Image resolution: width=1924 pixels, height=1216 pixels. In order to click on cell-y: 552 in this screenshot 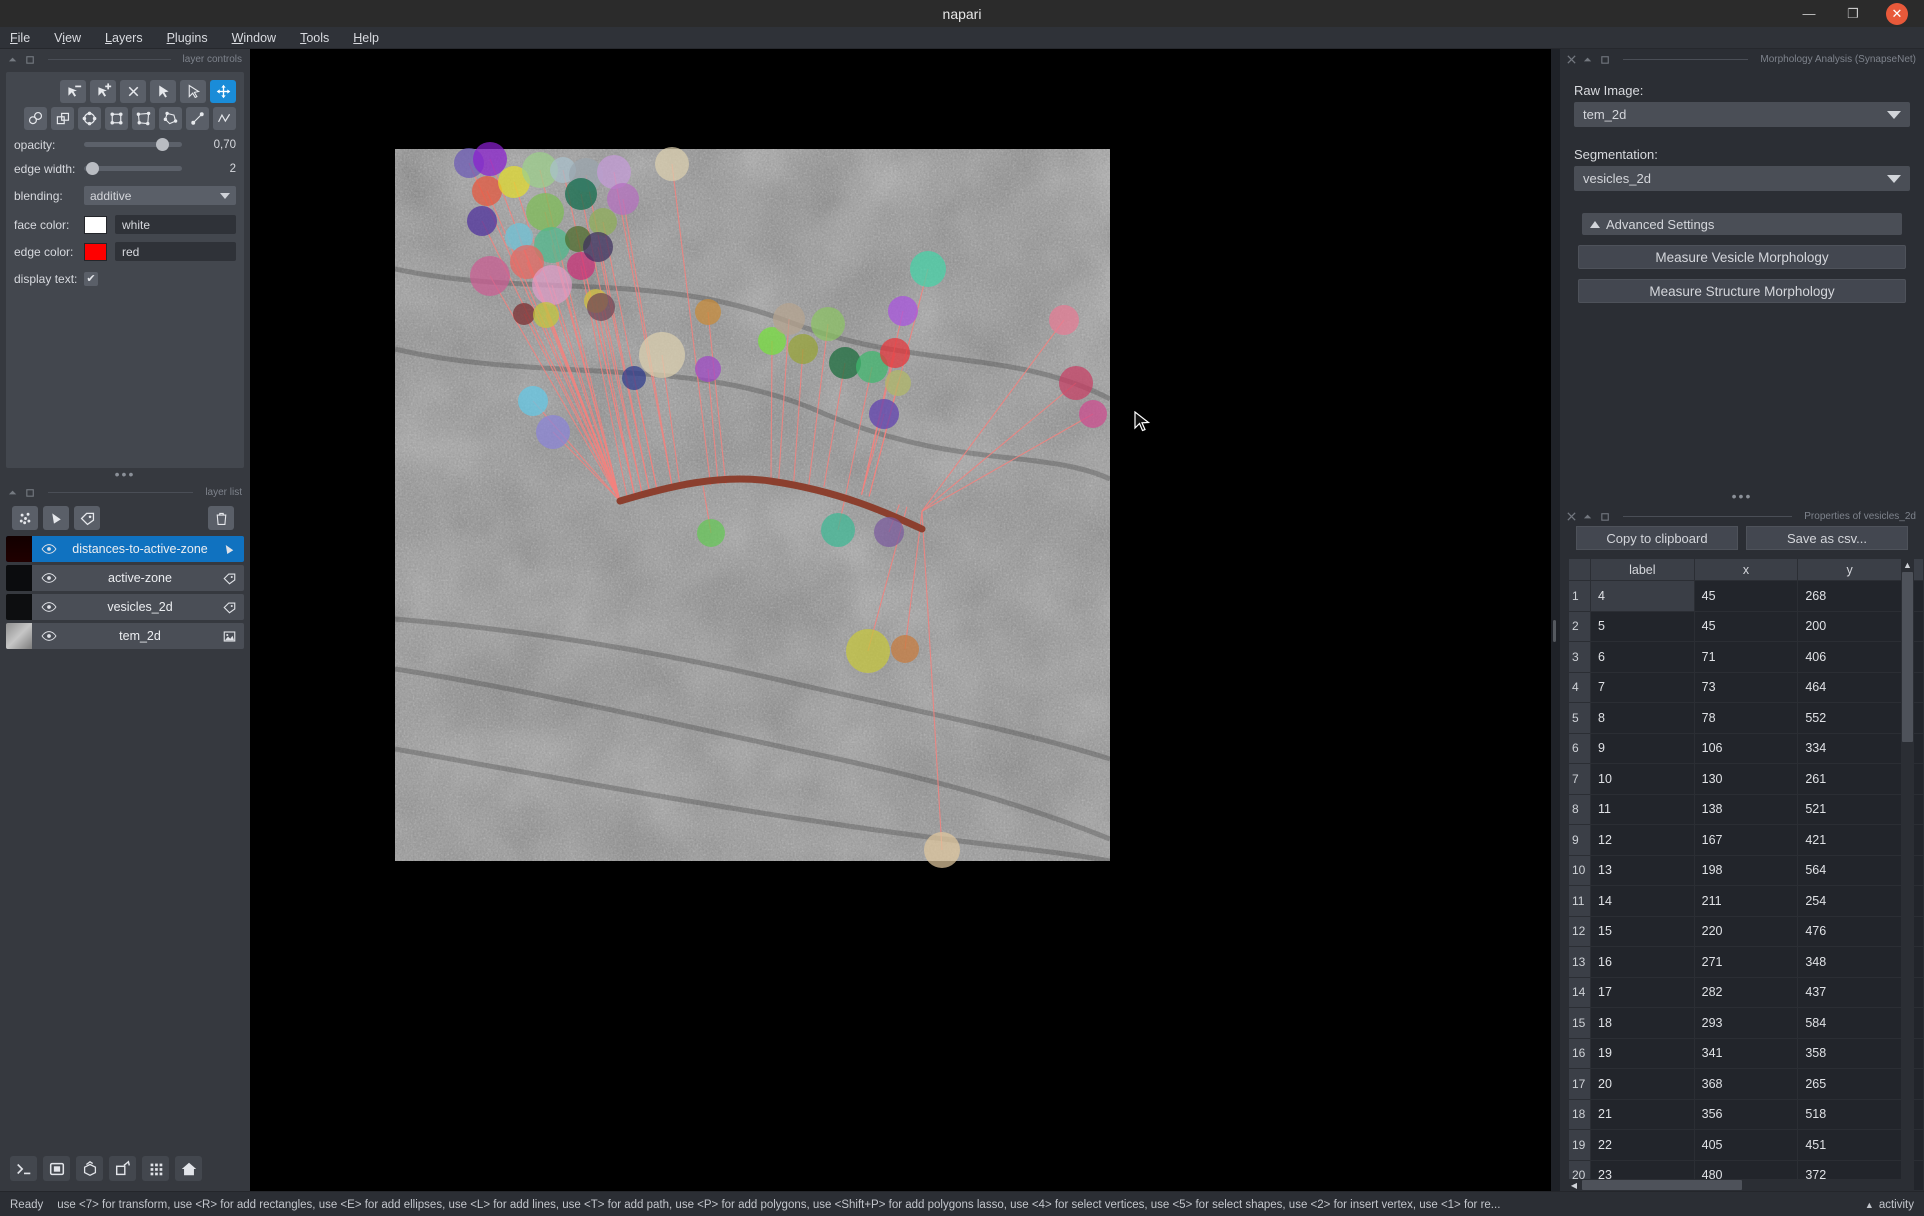, I will do `click(1849, 718)`.